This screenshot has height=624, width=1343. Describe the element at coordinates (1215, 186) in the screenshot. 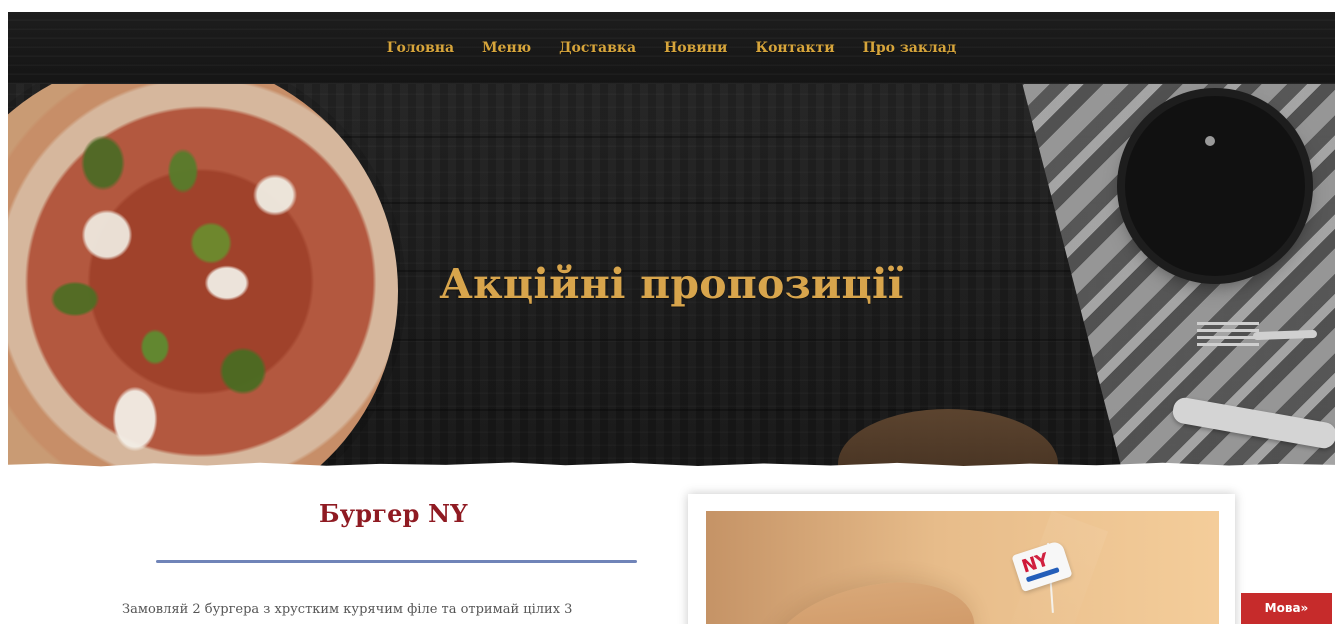

I see `plate-image` at that location.